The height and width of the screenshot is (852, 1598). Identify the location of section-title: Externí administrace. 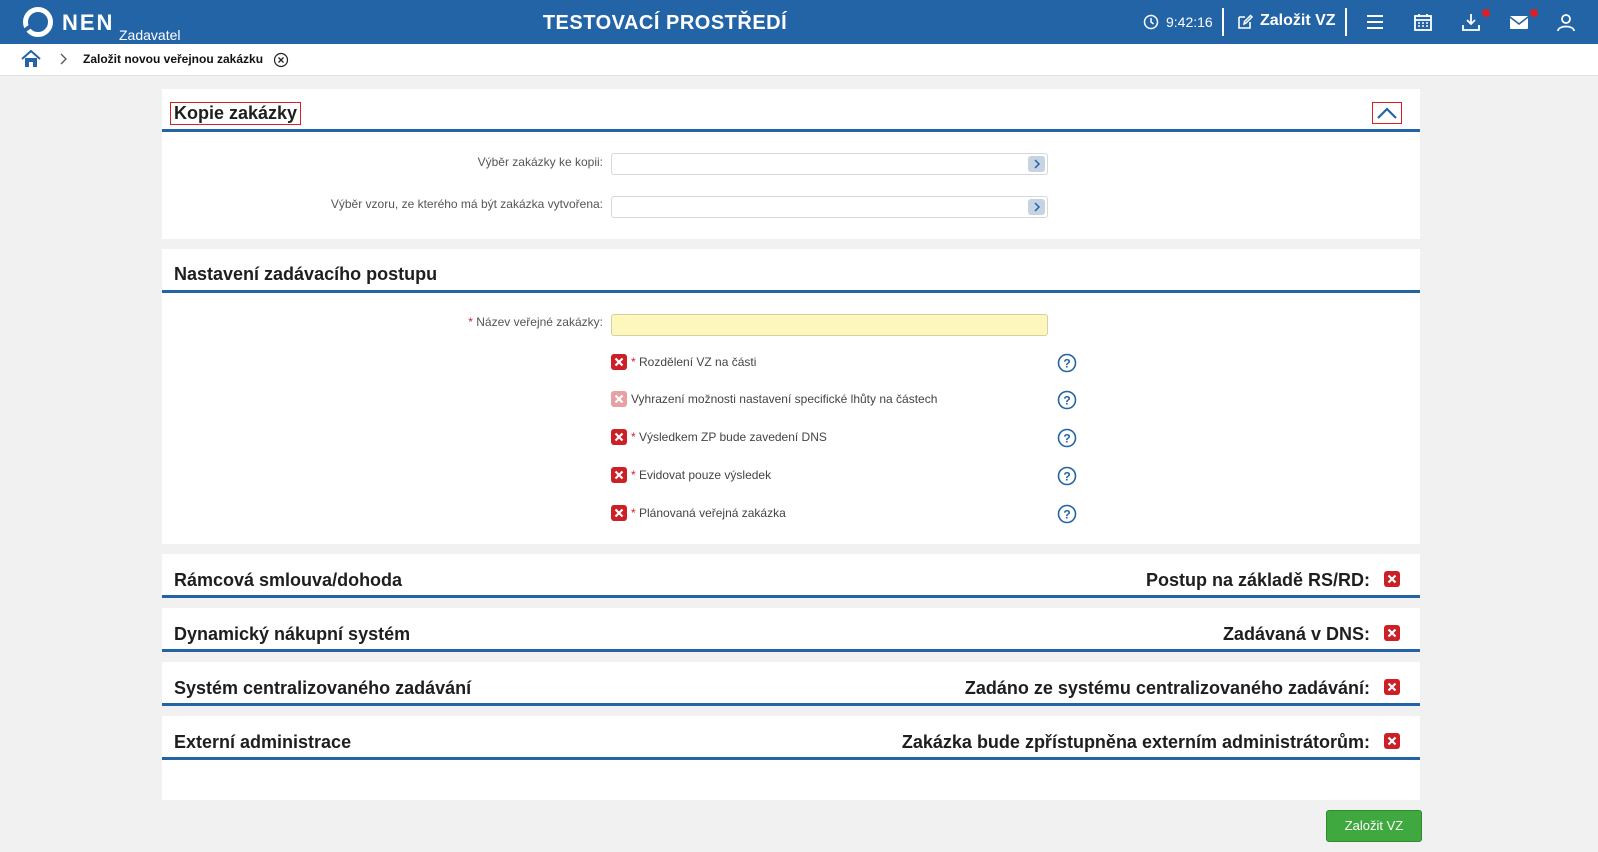
(263, 742).